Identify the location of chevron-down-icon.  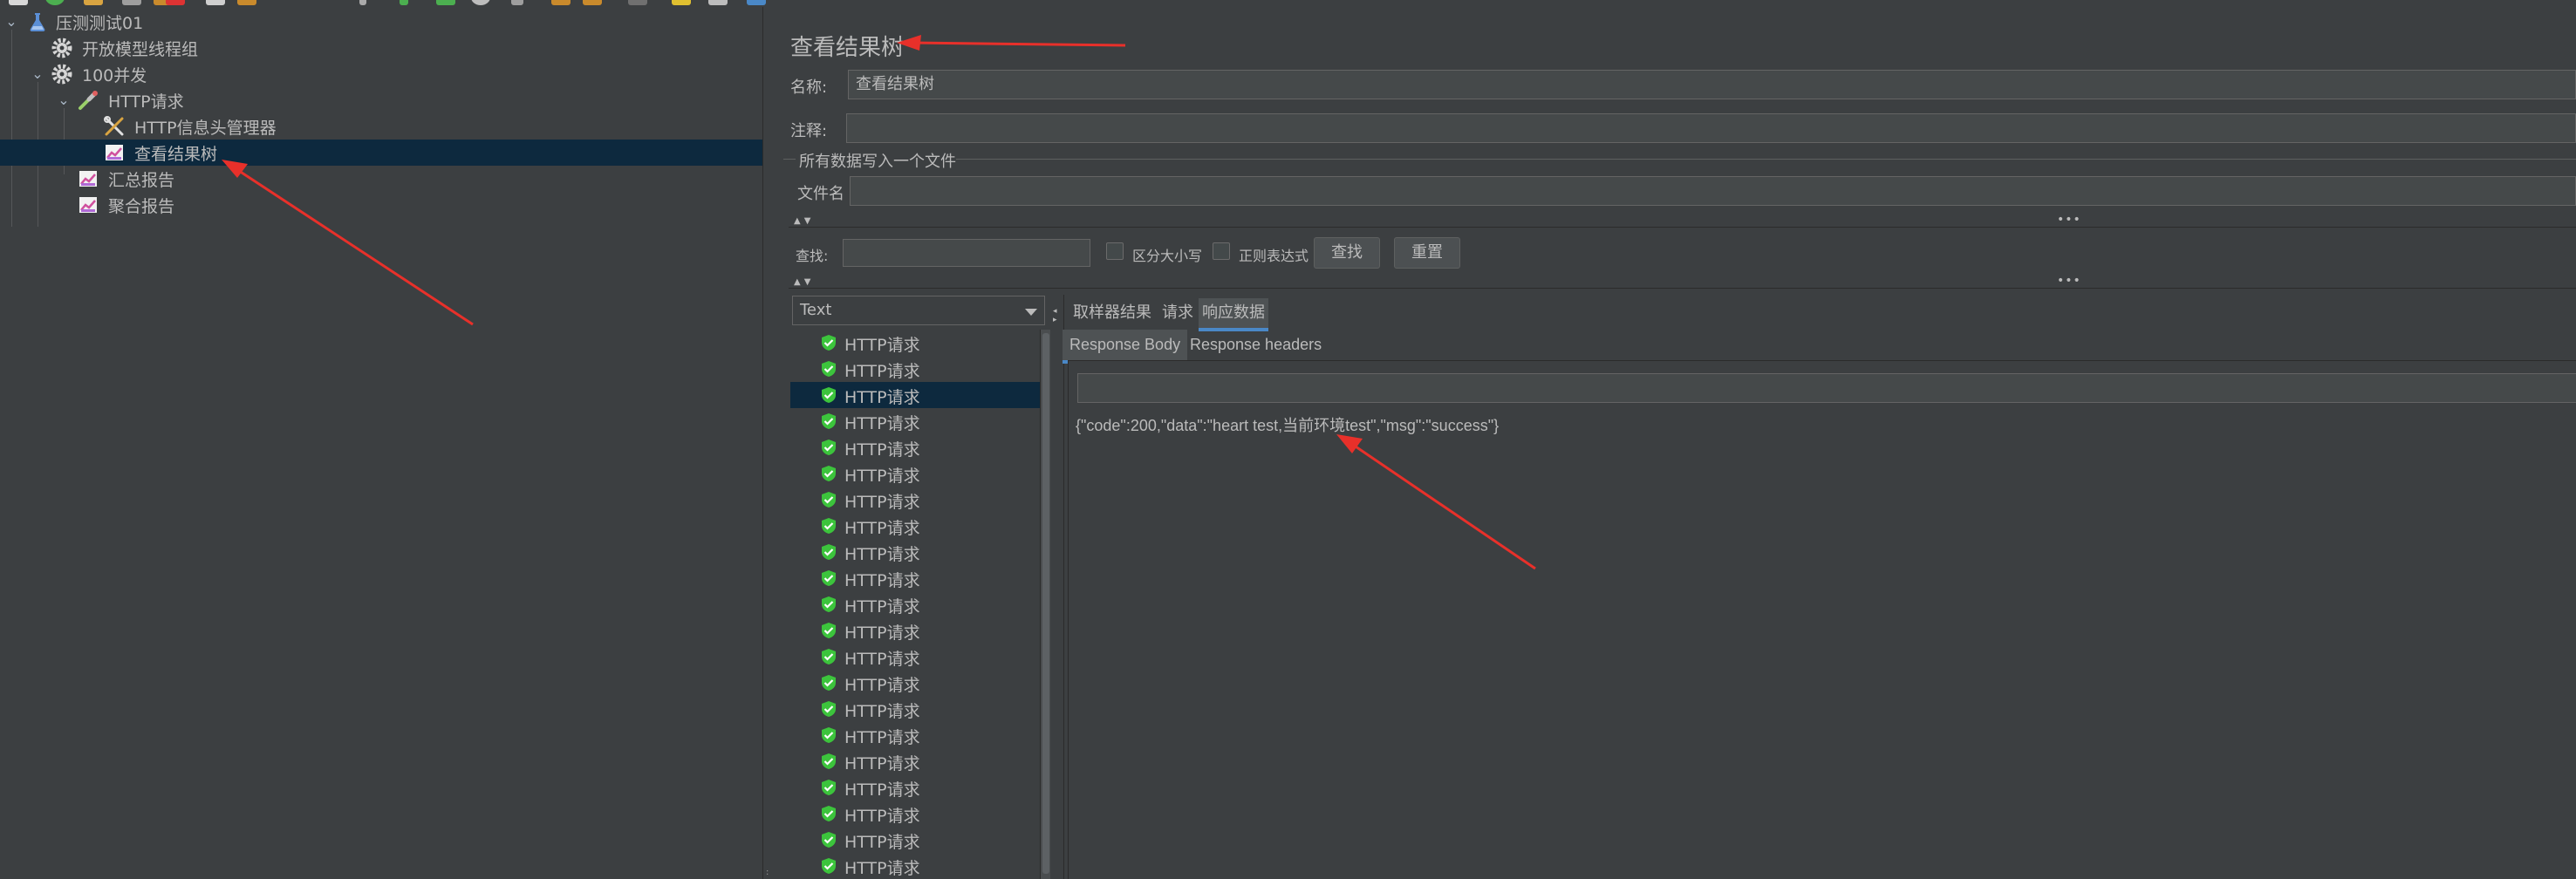
(1031, 312).